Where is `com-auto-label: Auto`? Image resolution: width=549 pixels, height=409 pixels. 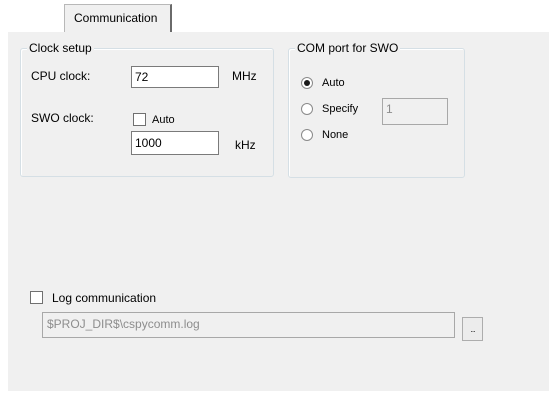
com-auto-label: Auto is located at coordinates (333, 83).